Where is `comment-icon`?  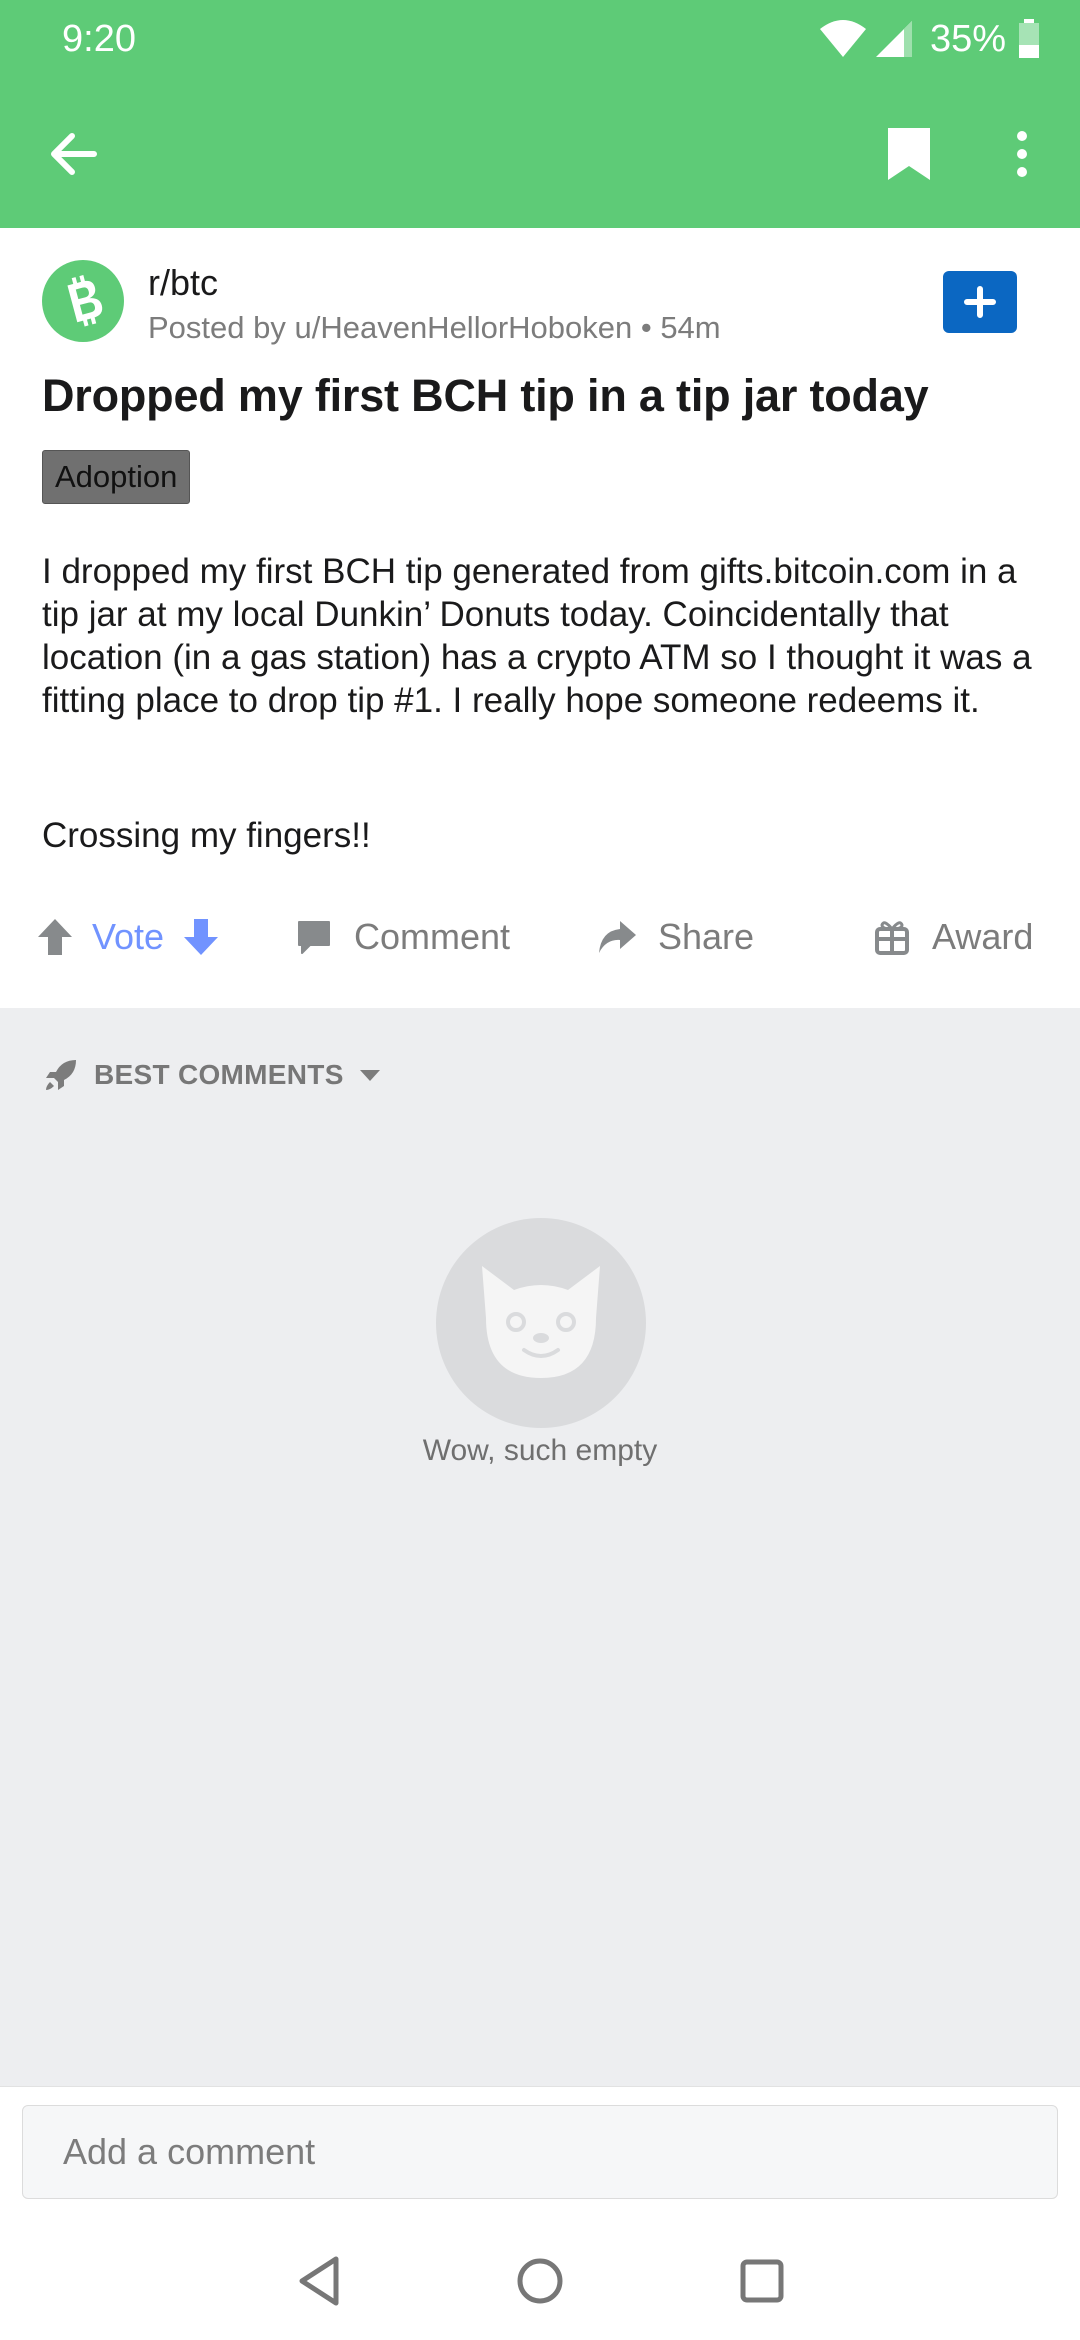 comment-icon is located at coordinates (314, 937).